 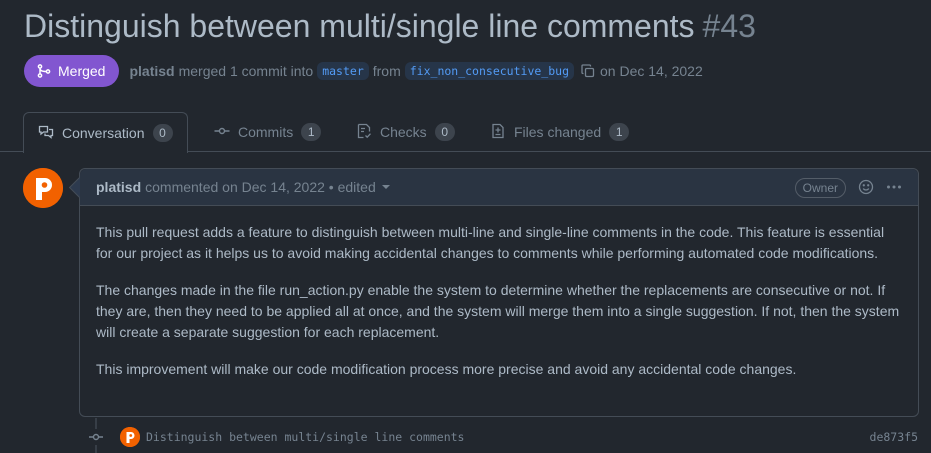 What do you see at coordinates (343, 71) in the screenshot?
I see `base-branch-link: master` at bounding box center [343, 71].